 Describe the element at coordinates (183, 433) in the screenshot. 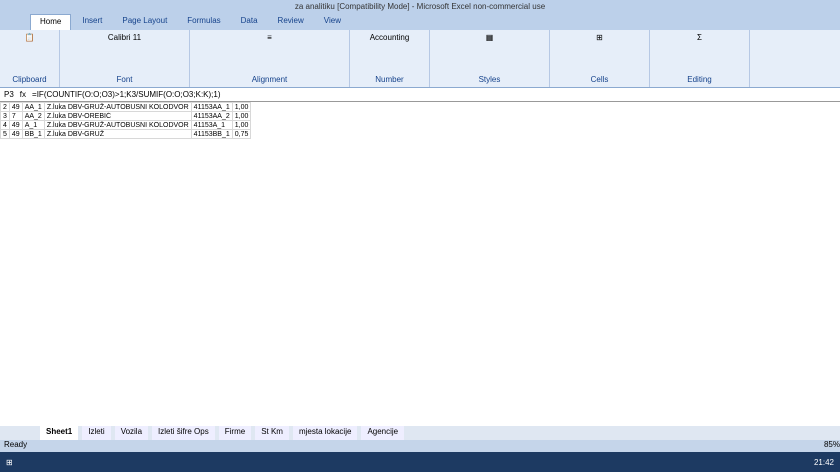

I see `sheet-tab: Izleti šifre Ops` at that location.